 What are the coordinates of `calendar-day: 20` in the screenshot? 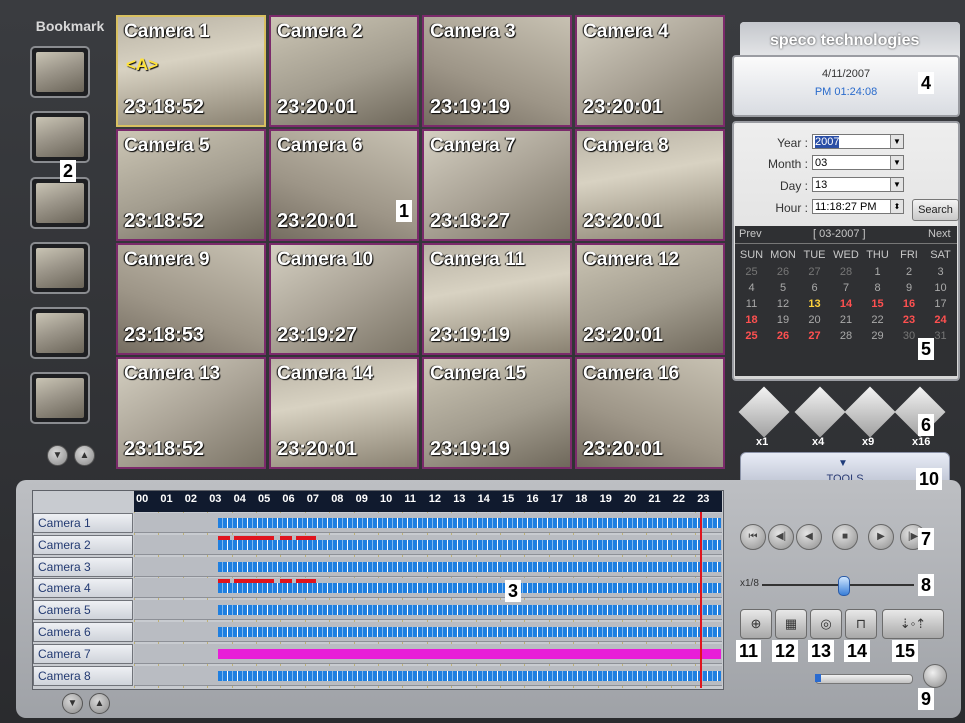 It's located at (814, 320).